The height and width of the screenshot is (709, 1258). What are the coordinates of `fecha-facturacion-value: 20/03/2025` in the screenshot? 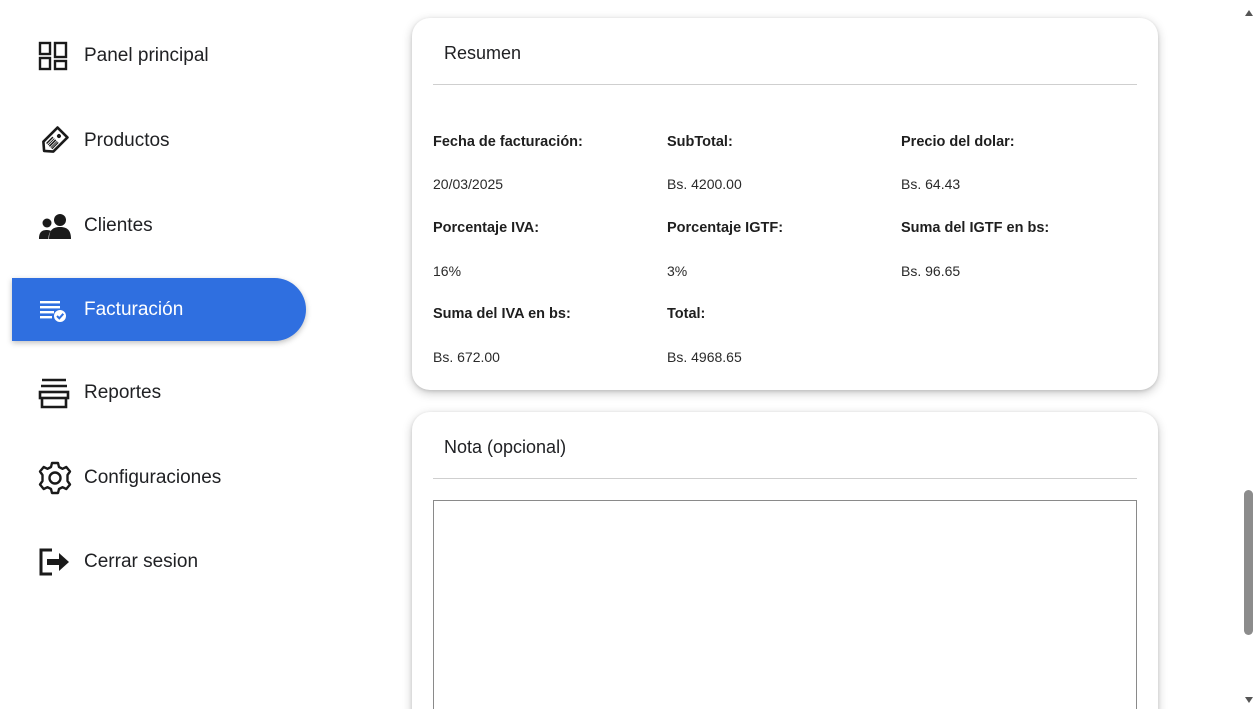 It's located at (468, 184).